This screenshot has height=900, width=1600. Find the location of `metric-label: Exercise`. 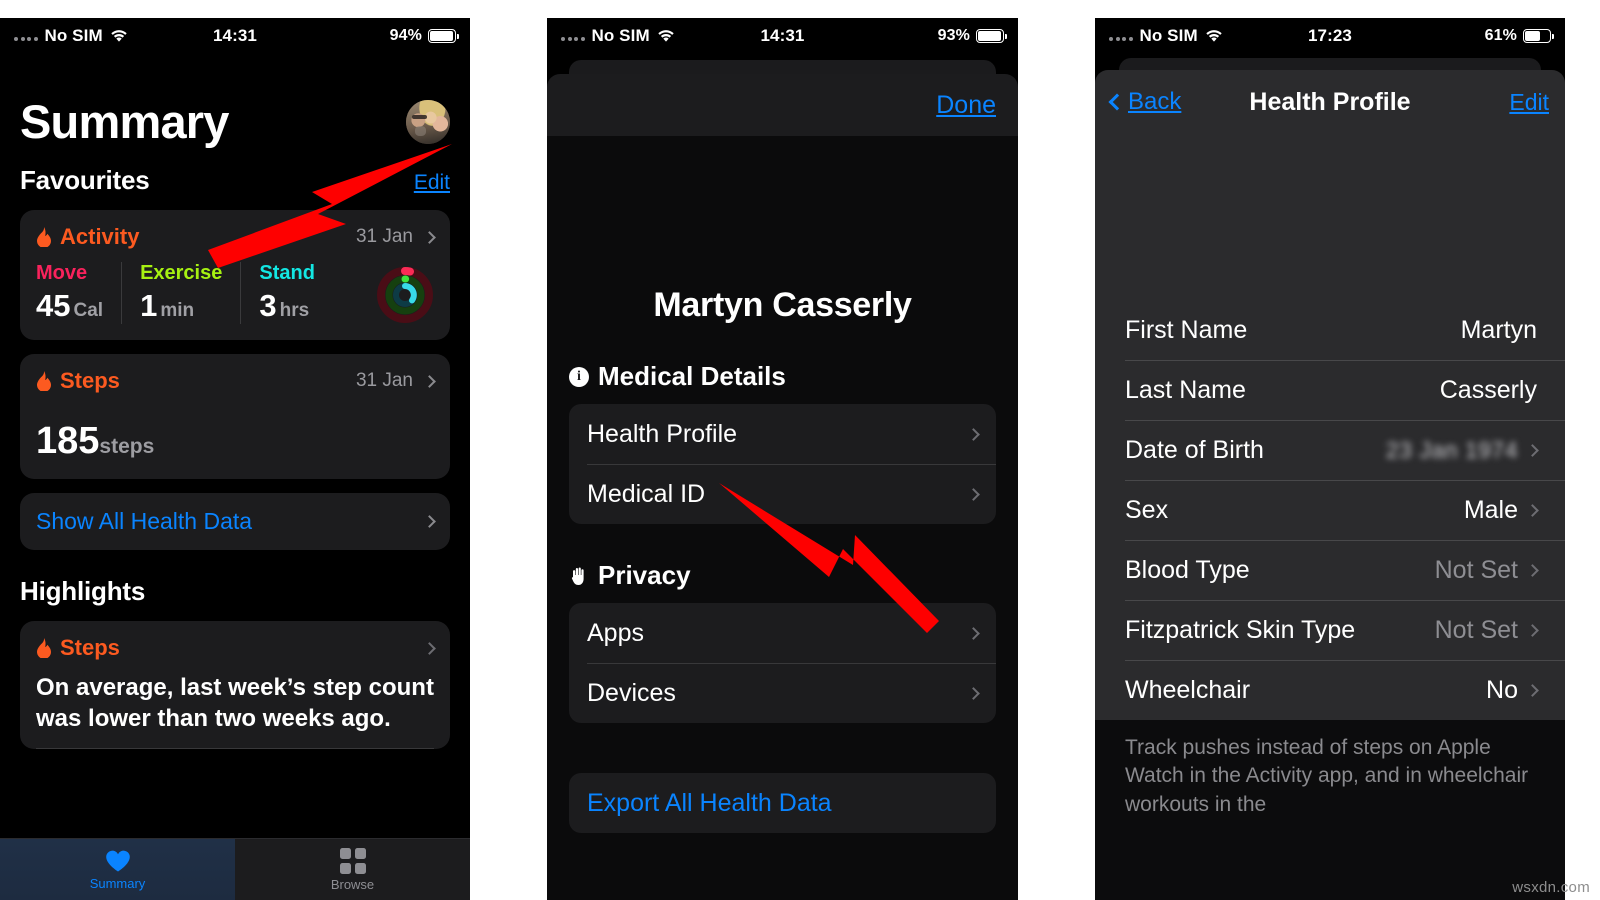

metric-label: Exercise is located at coordinates (181, 273).